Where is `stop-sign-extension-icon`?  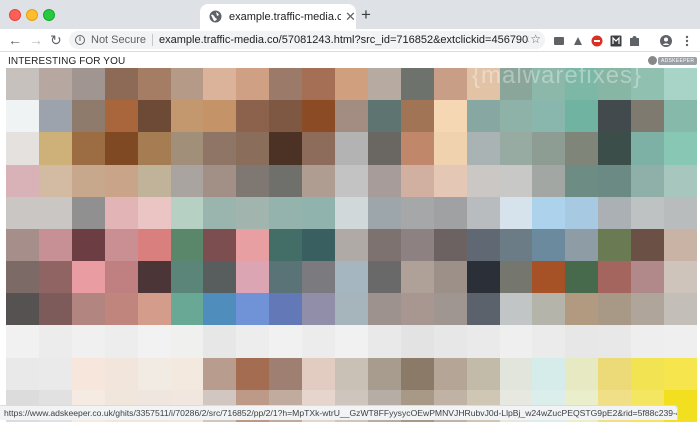
stop-sign-extension-icon is located at coordinates (597, 40).